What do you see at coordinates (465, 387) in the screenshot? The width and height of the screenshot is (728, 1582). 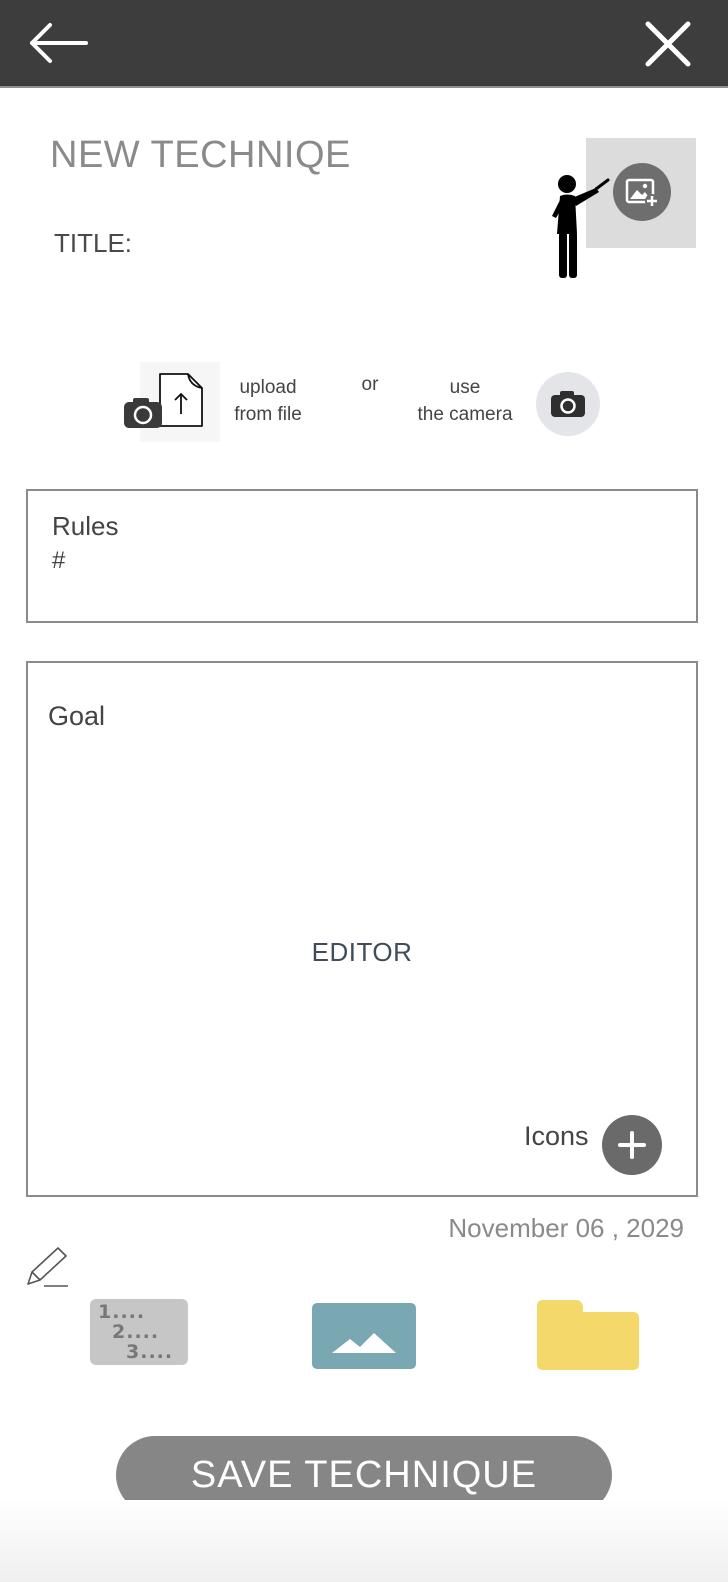 I see `camera-label-line1: use` at bounding box center [465, 387].